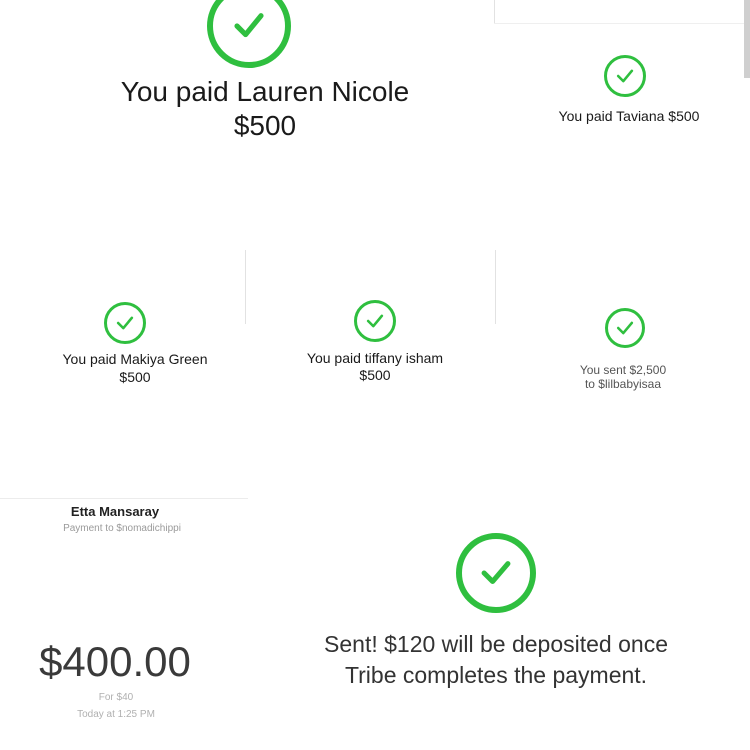 The height and width of the screenshot is (750, 750). Describe the element at coordinates (122, 528) in the screenshot. I see `payment-subtitle: Payment to $nomadichippi` at that location.